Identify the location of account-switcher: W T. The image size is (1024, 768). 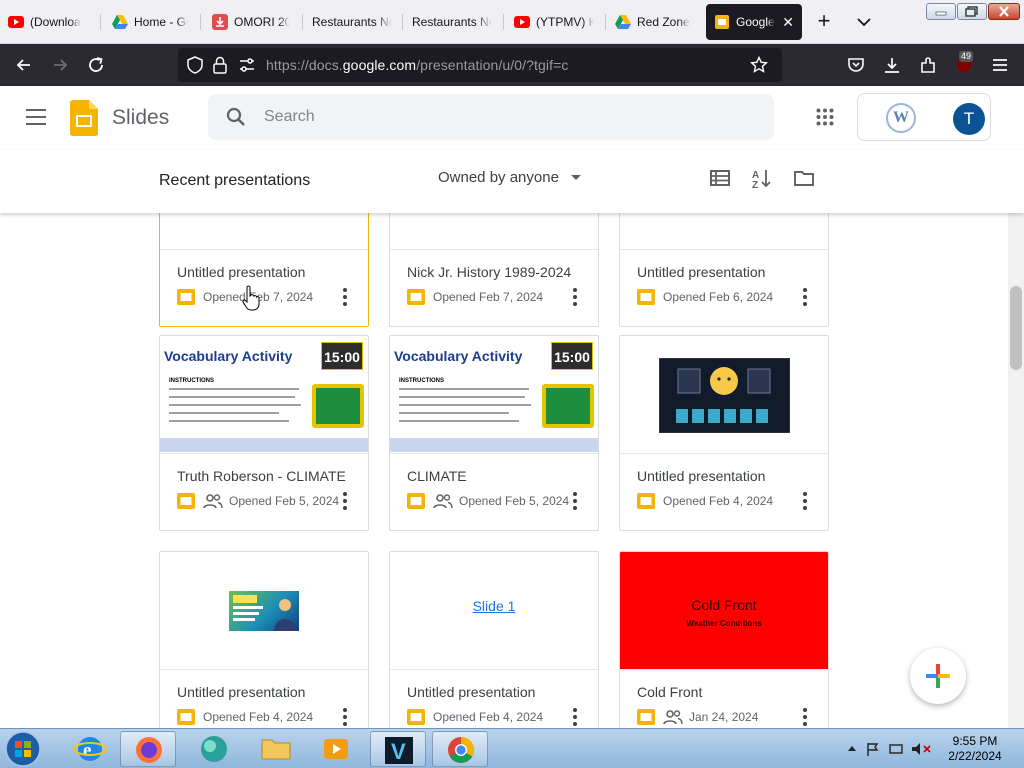
(924, 117).